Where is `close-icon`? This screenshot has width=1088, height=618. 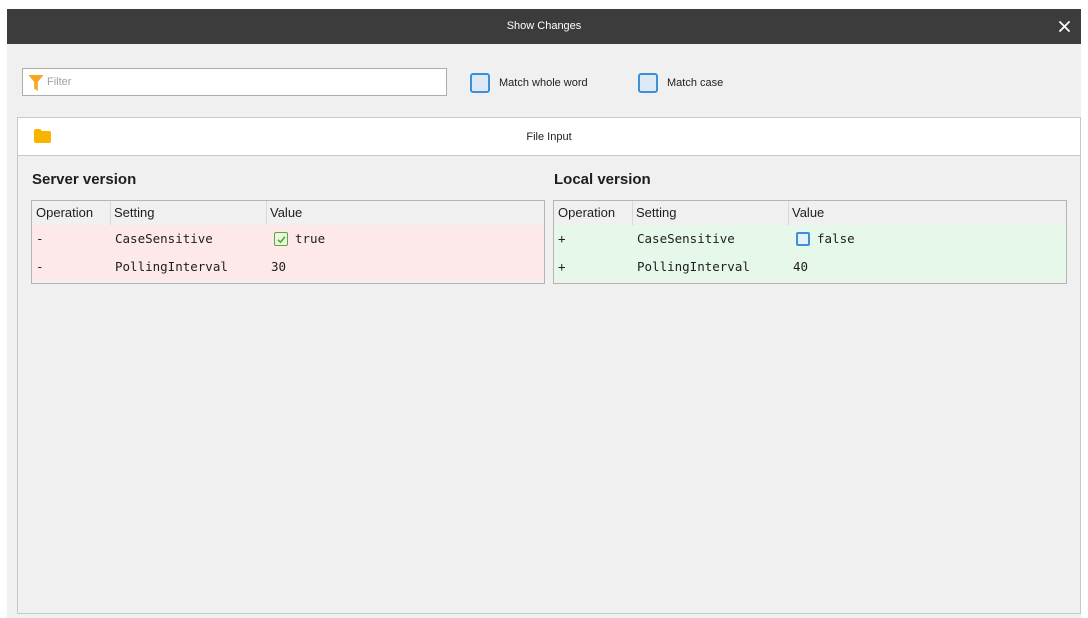
close-icon is located at coordinates (1064, 26).